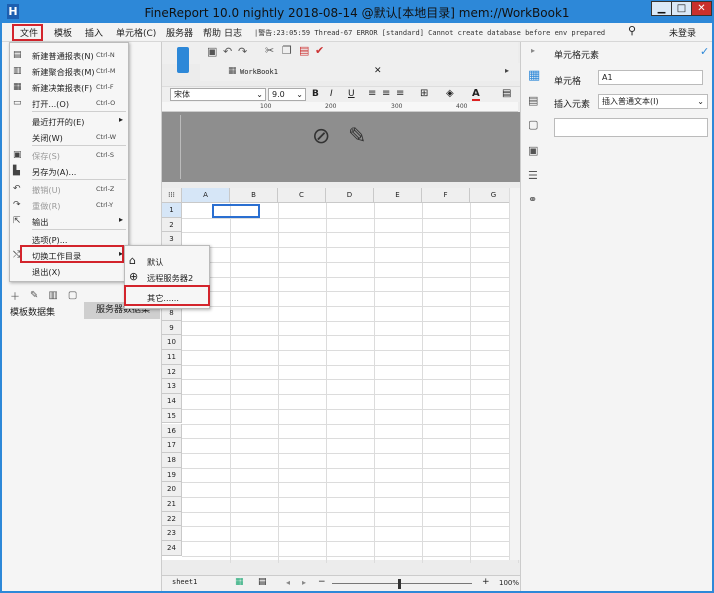 The image size is (714, 593). What do you see at coordinates (172, 210) in the screenshot?
I see `row-header: 1` at bounding box center [172, 210].